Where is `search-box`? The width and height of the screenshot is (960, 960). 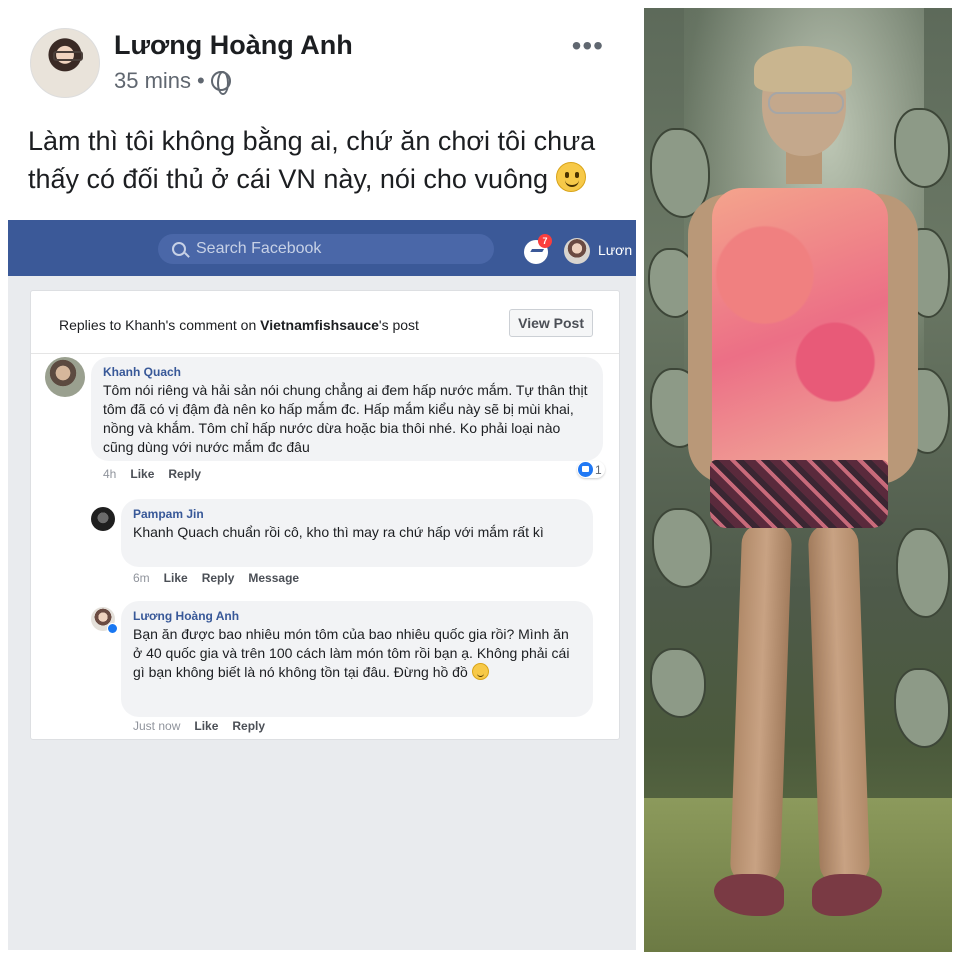 search-box is located at coordinates (326, 249).